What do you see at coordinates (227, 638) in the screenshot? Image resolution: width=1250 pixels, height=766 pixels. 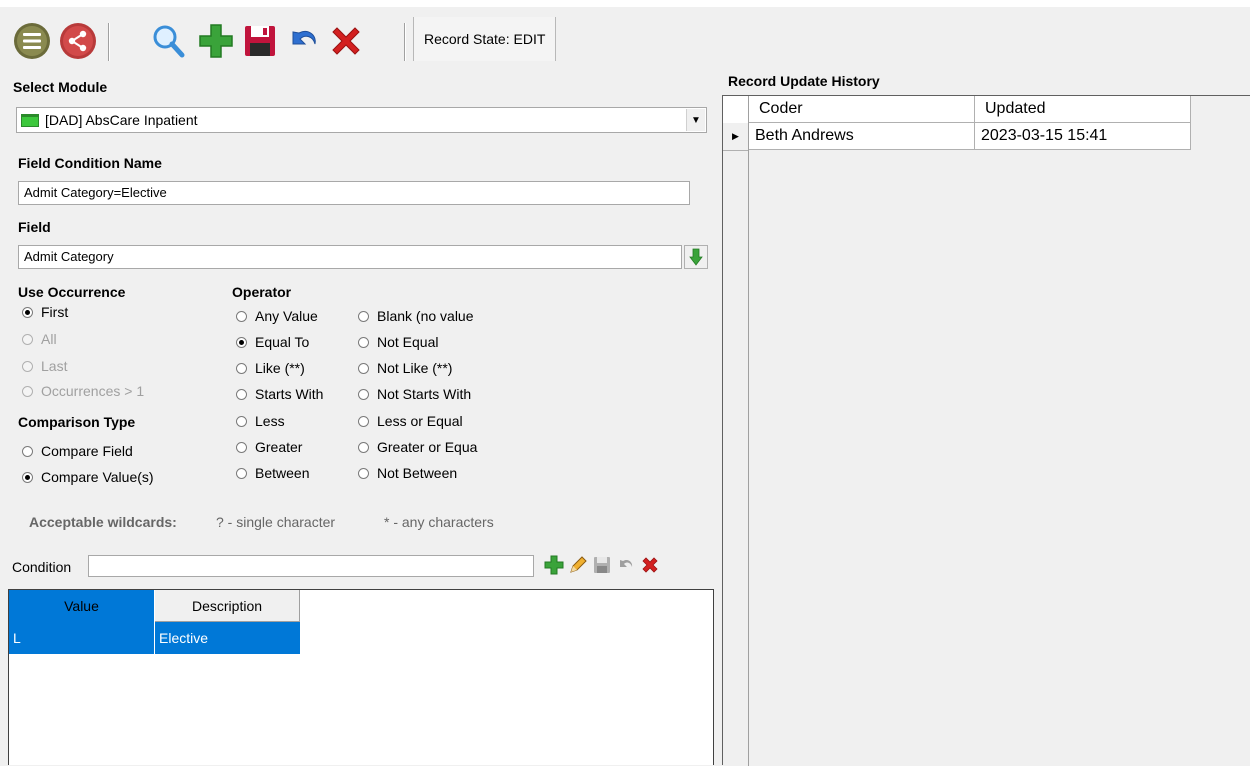 I see `table-row-description-cell: Elective` at bounding box center [227, 638].